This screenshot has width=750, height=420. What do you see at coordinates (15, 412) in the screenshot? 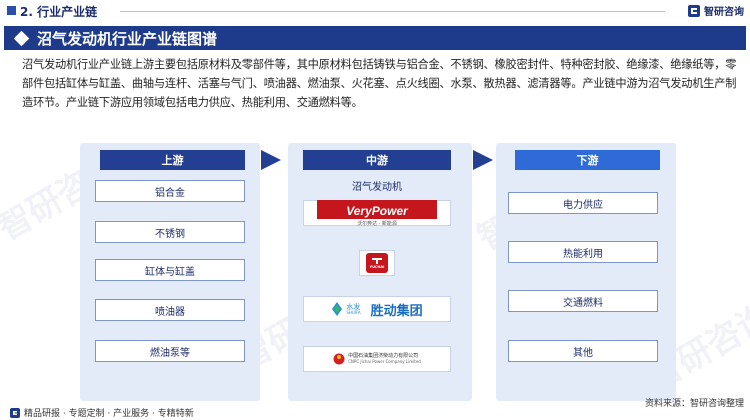
I see `footer-logo-icon` at bounding box center [15, 412].